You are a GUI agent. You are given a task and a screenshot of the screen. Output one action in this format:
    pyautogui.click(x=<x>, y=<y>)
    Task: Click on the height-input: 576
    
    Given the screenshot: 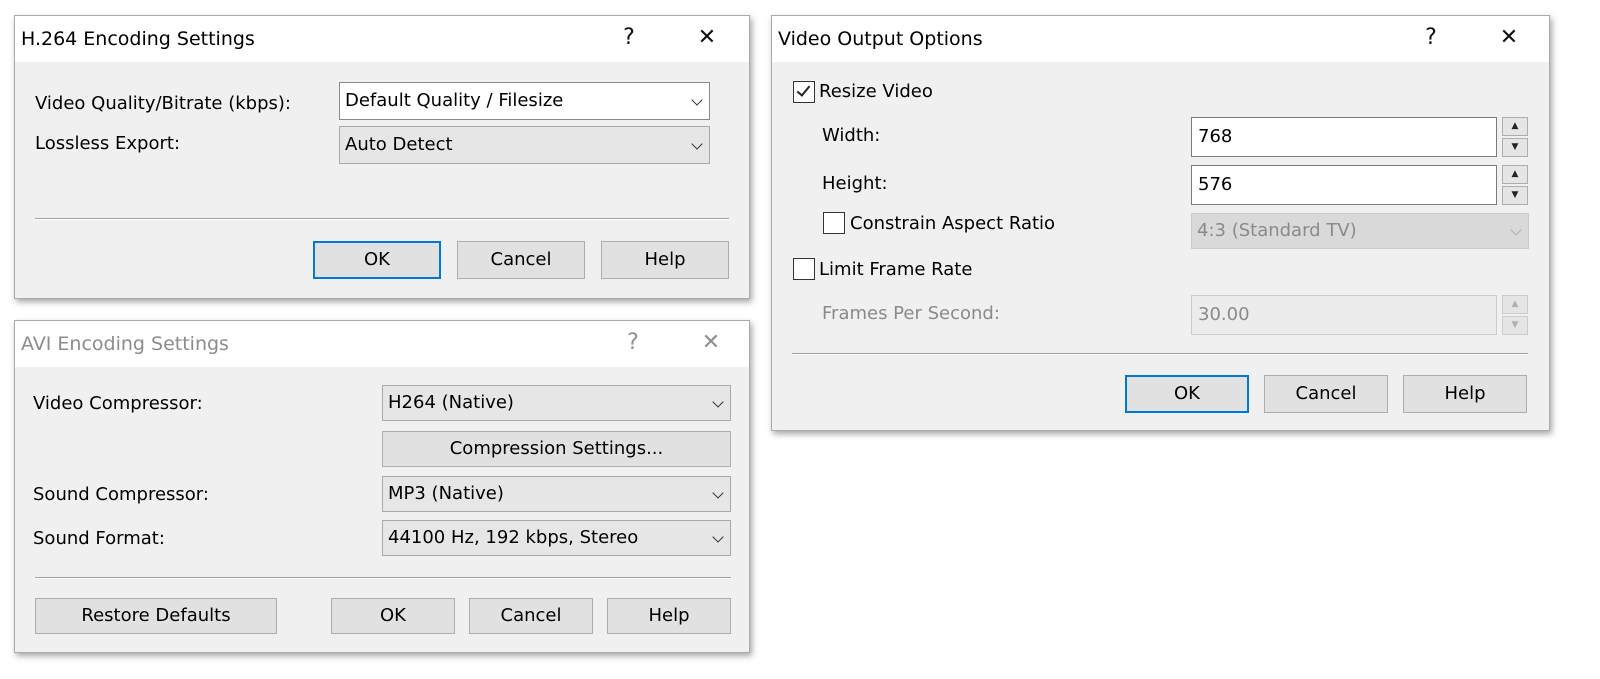 What is the action you would take?
    pyautogui.click(x=1344, y=185)
    